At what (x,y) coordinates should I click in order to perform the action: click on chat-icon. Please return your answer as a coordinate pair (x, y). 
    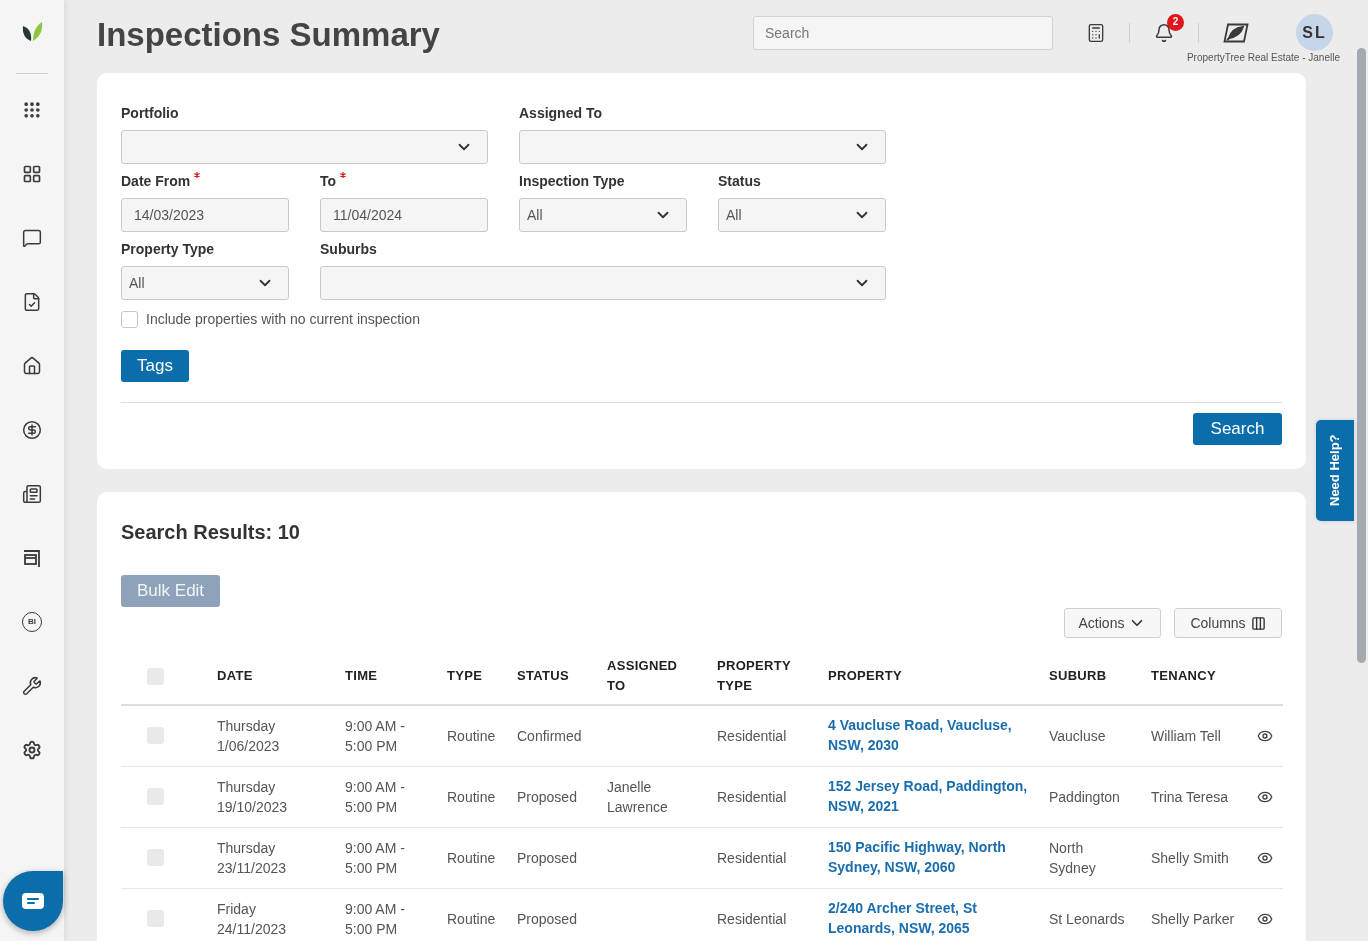
    Looking at the image, I should click on (33, 901).